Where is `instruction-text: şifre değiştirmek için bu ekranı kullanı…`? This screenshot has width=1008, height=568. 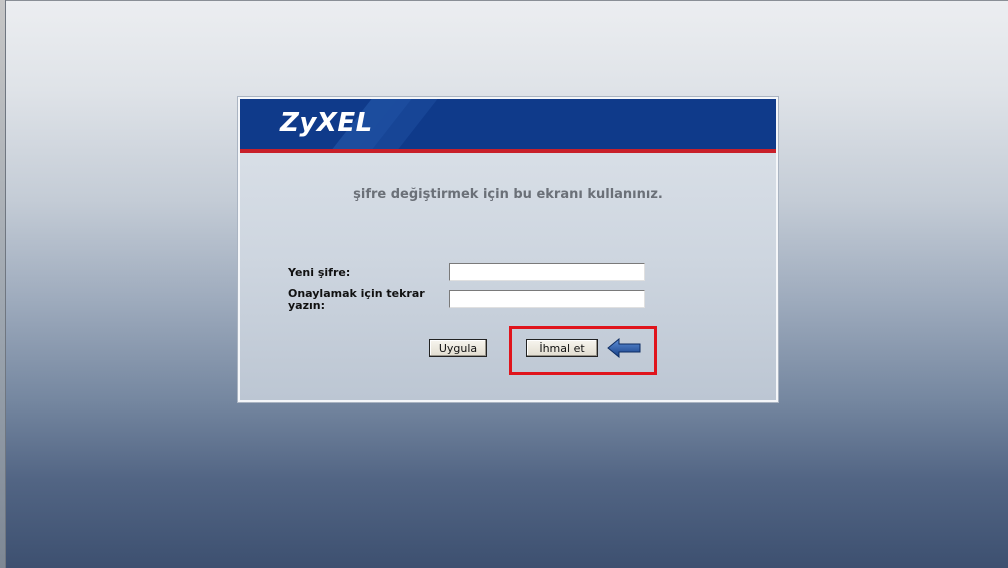 instruction-text: şifre değiştirmek için bu ekranı kullanı… is located at coordinates (508, 194).